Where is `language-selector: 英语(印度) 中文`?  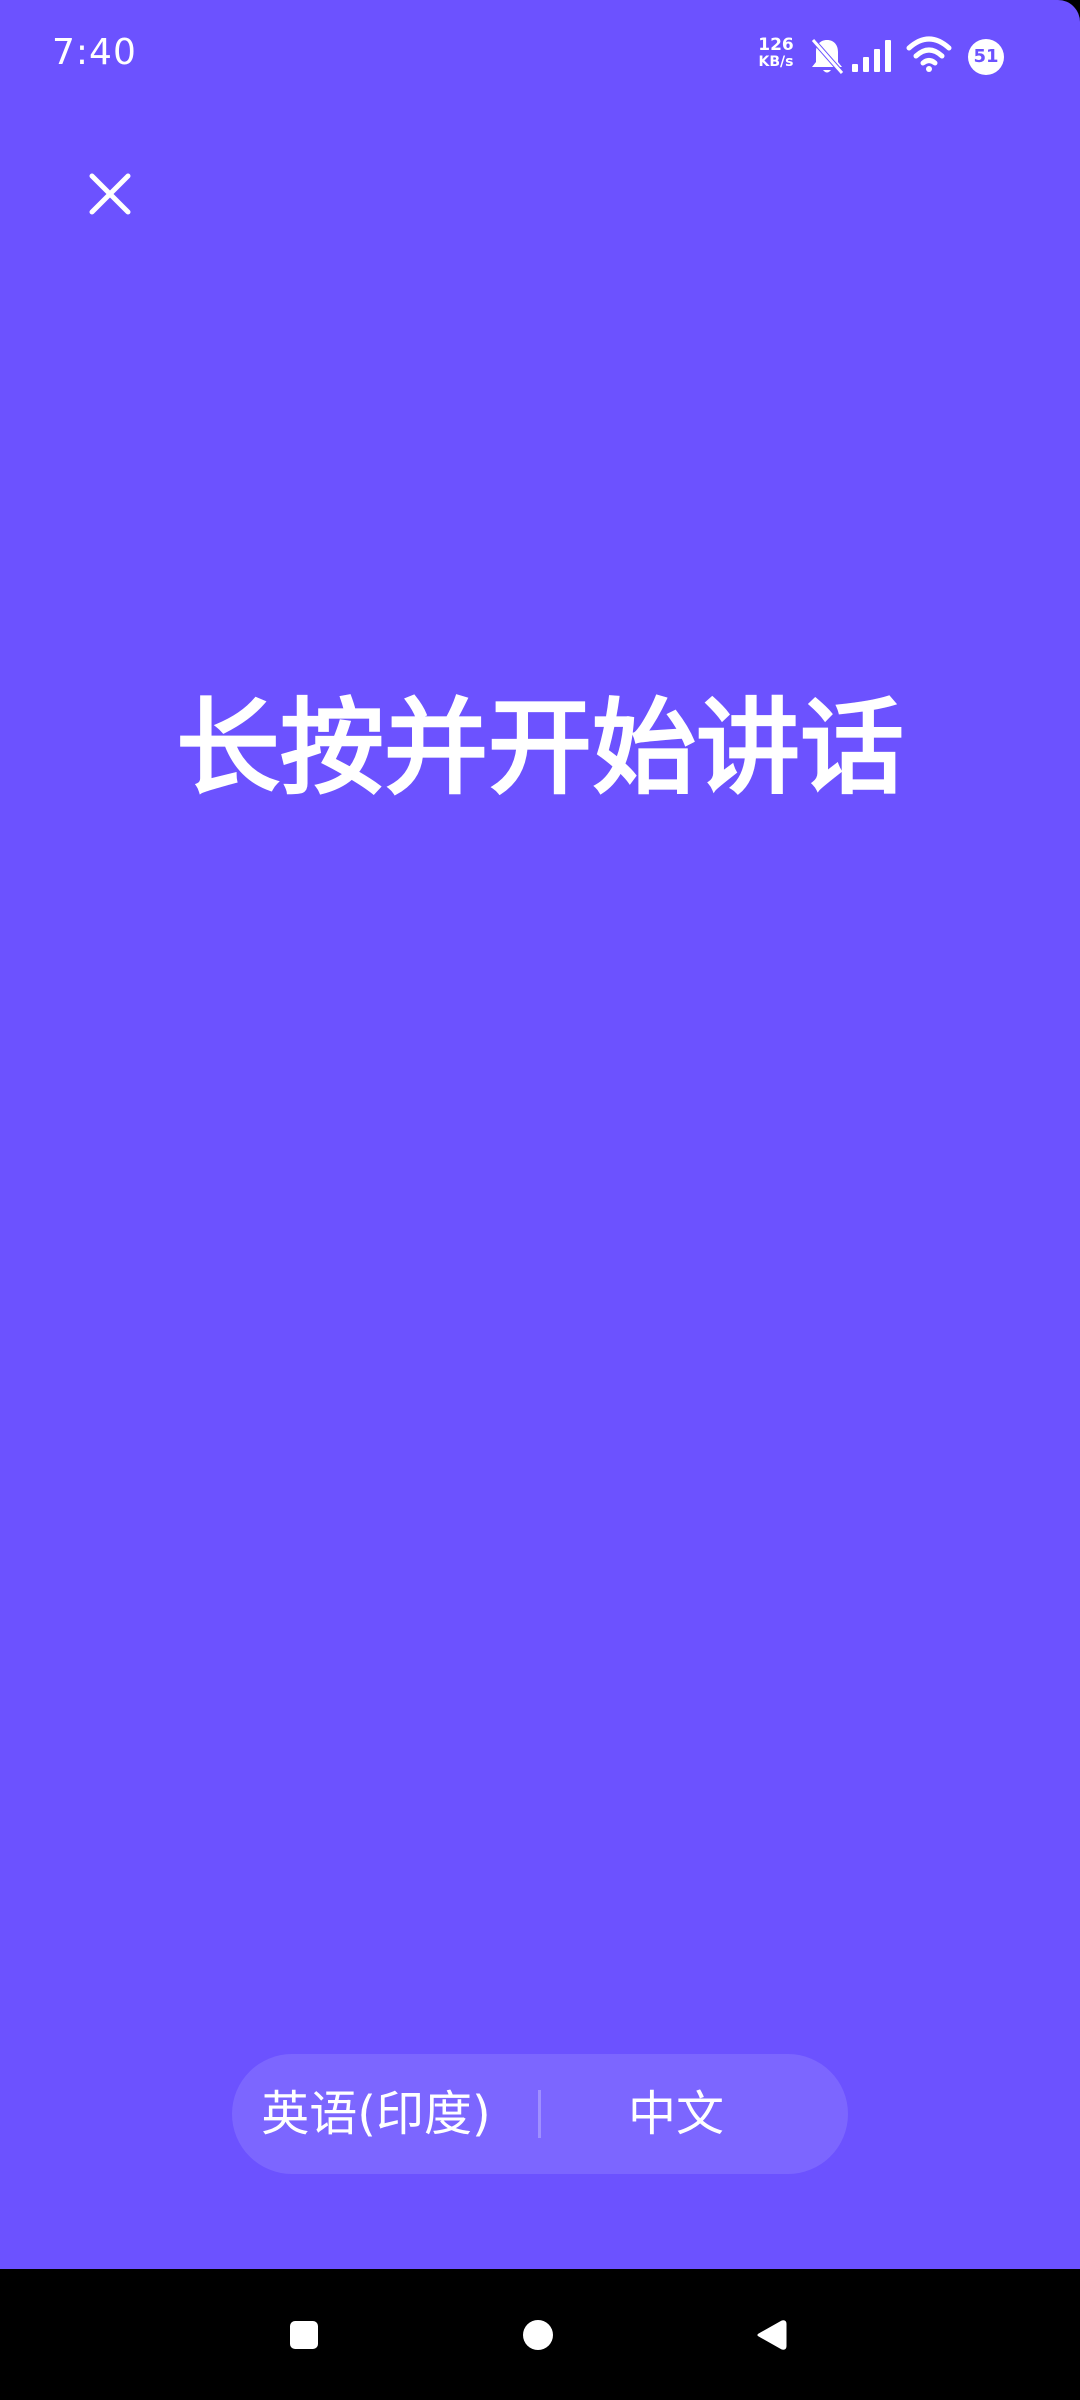
language-selector: 英语(印度) 中文 is located at coordinates (540, 2114).